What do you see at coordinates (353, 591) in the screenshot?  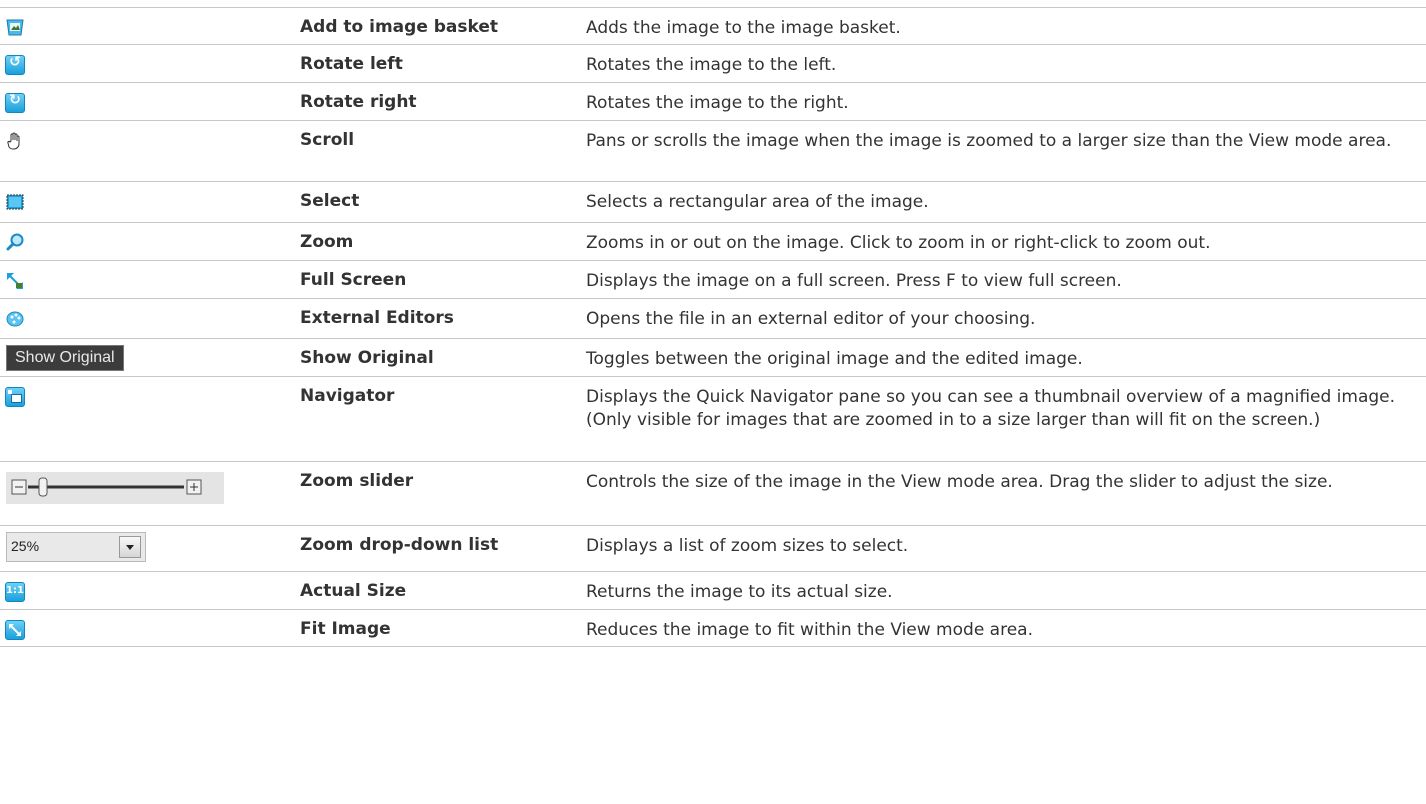 I see `tool-name: Actual Size` at bounding box center [353, 591].